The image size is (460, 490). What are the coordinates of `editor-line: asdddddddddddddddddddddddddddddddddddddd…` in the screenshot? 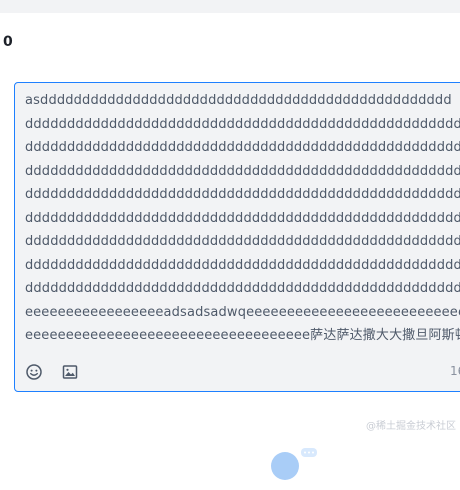 It's located at (238, 100).